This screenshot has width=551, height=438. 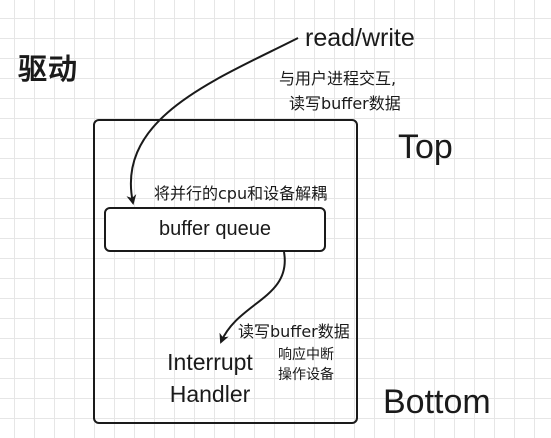 I want to click on interrupt-handler-label: Interrupt Handler, so click(x=210, y=378).